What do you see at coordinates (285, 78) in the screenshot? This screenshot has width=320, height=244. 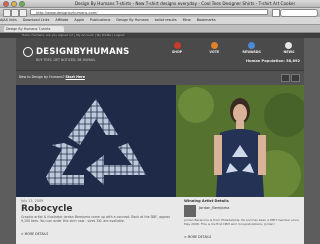 I see `pager-prev-button` at bounding box center [285, 78].